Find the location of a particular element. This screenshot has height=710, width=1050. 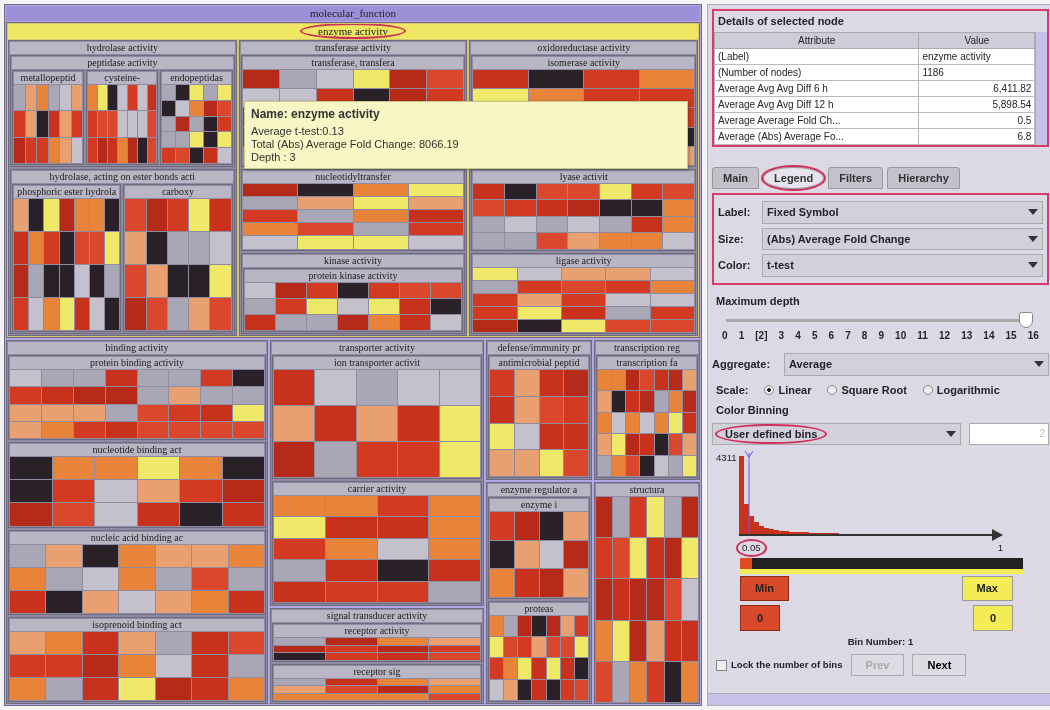

treemap-node: binding activity protein binding activity nucleotide binding act nucleic acid binding ac isoprenoid binding act is located at coordinates (137, 522).